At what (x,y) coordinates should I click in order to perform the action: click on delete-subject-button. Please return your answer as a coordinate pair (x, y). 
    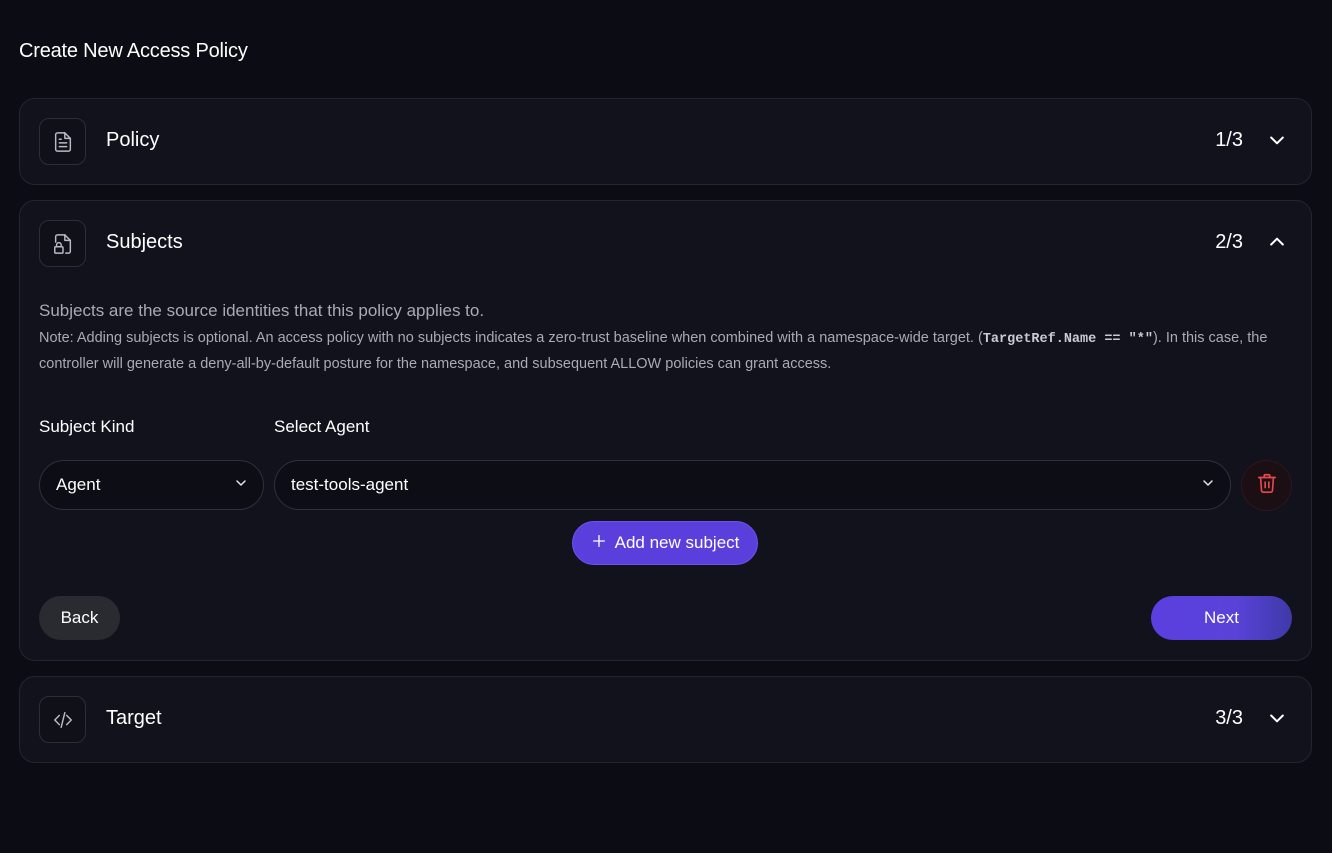
    Looking at the image, I should click on (1266, 485).